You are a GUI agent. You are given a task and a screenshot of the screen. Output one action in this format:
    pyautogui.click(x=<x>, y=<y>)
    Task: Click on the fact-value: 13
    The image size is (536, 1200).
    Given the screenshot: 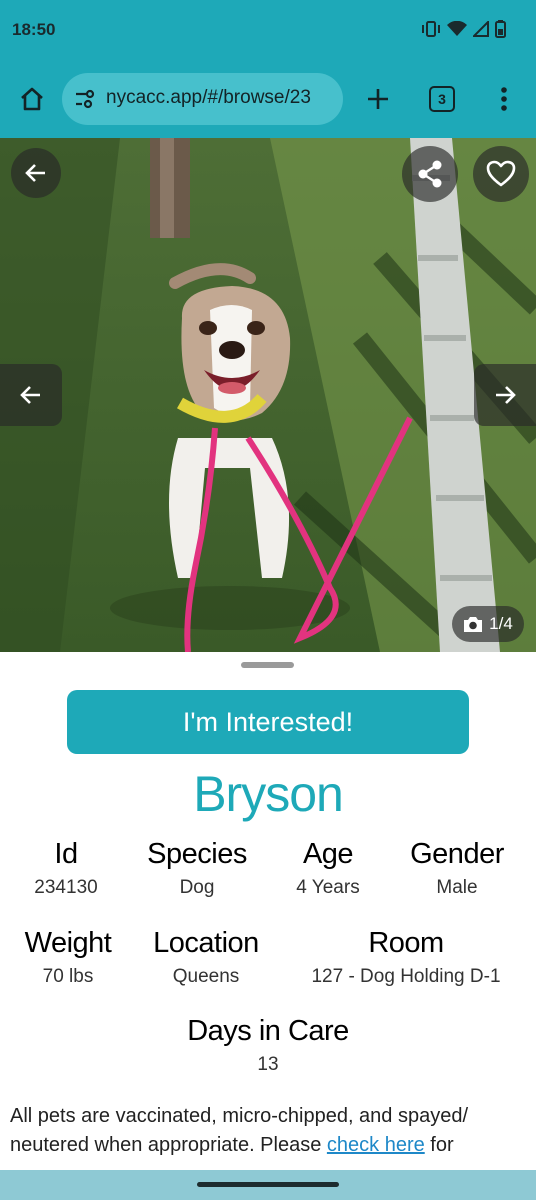 What is the action you would take?
    pyautogui.click(x=268, y=1064)
    